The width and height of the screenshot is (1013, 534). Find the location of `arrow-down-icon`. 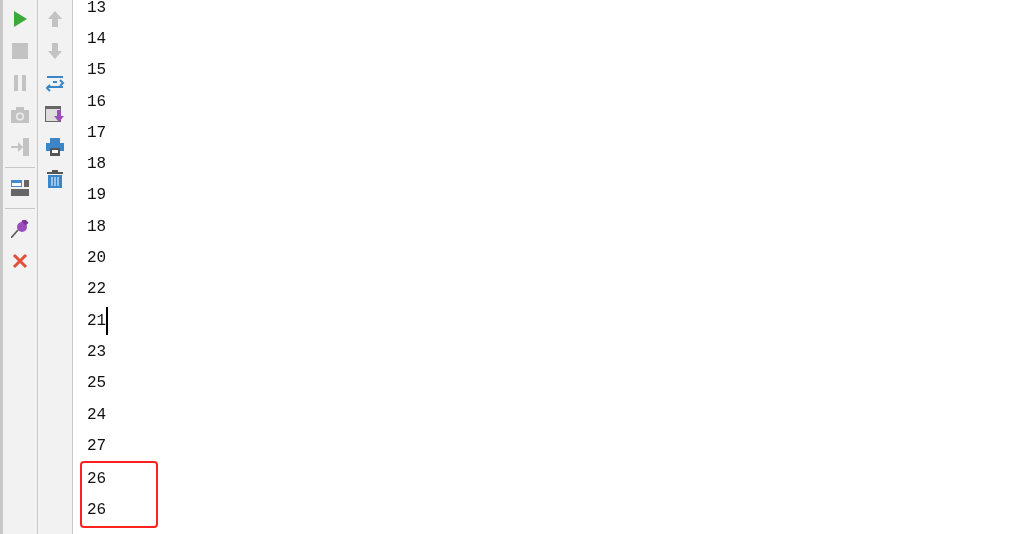

arrow-down-icon is located at coordinates (55, 51).